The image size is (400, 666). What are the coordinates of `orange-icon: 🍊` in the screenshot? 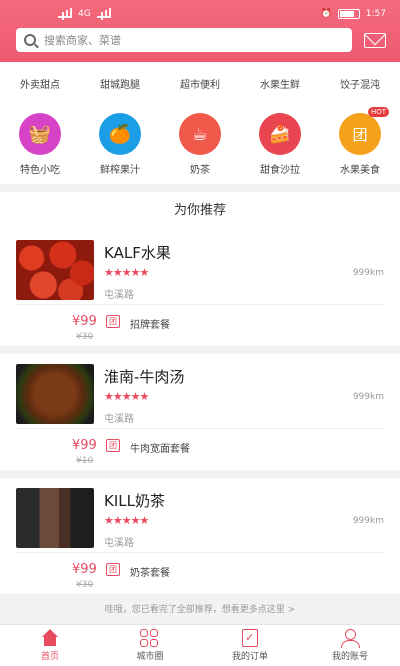 It's located at (120, 134).